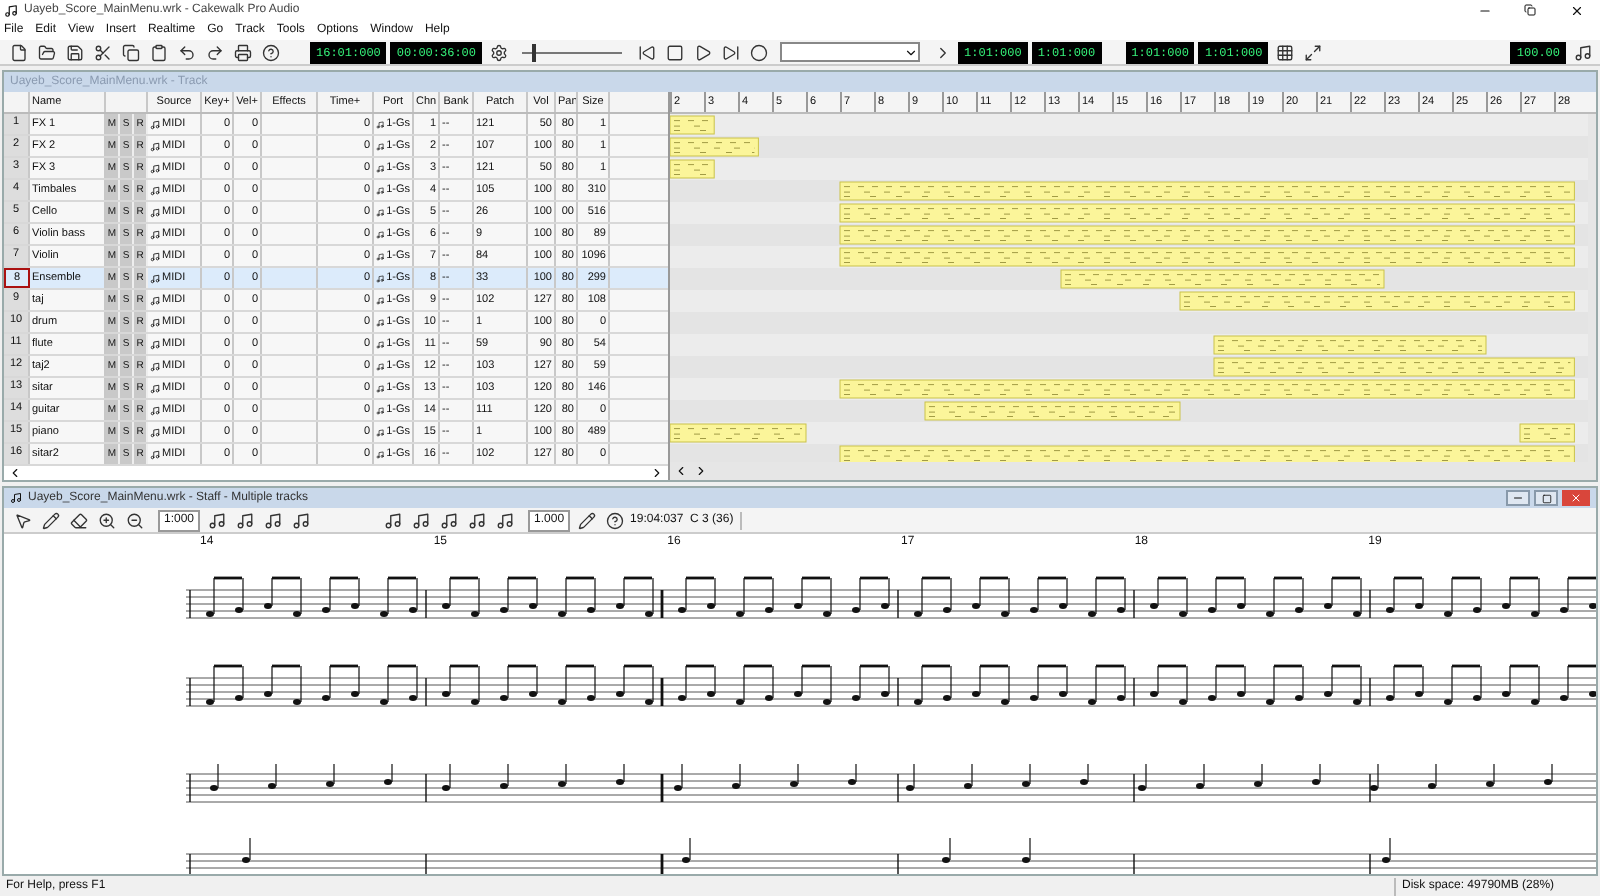 The height and width of the screenshot is (896, 1600). I want to click on gear-icon, so click(498, 52).